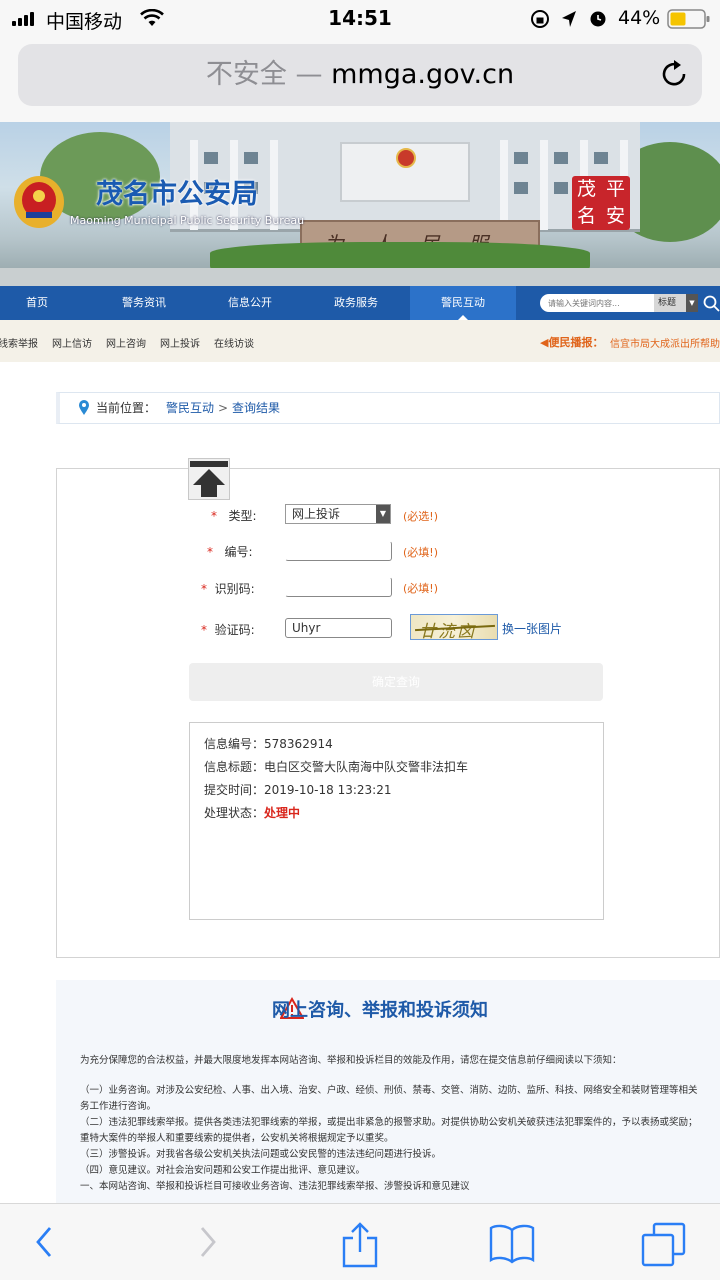 This screenshot has width=720, height=1280. I want to click on nav-gov-services: 政务服务, so click(356, 303).